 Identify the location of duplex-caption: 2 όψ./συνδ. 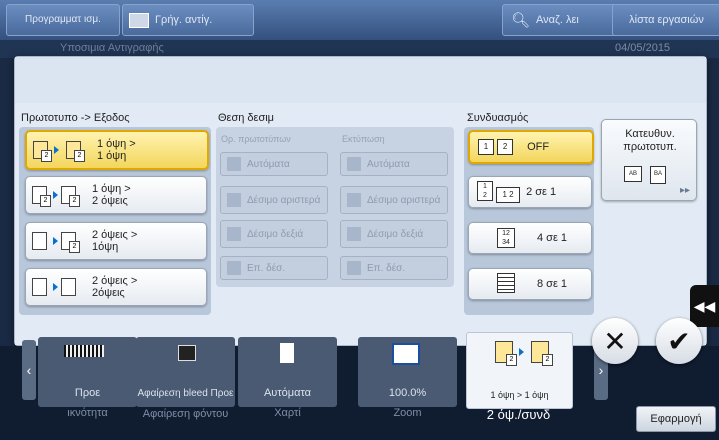
(518, 414).